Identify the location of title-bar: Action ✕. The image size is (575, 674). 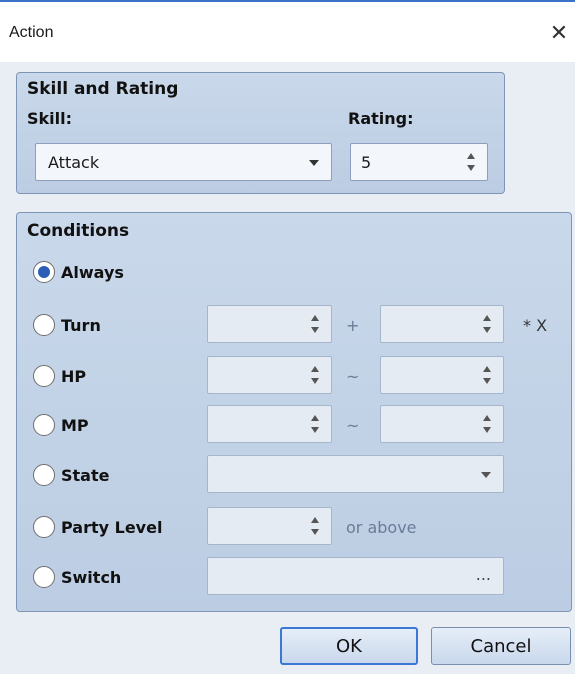
(287, 31).